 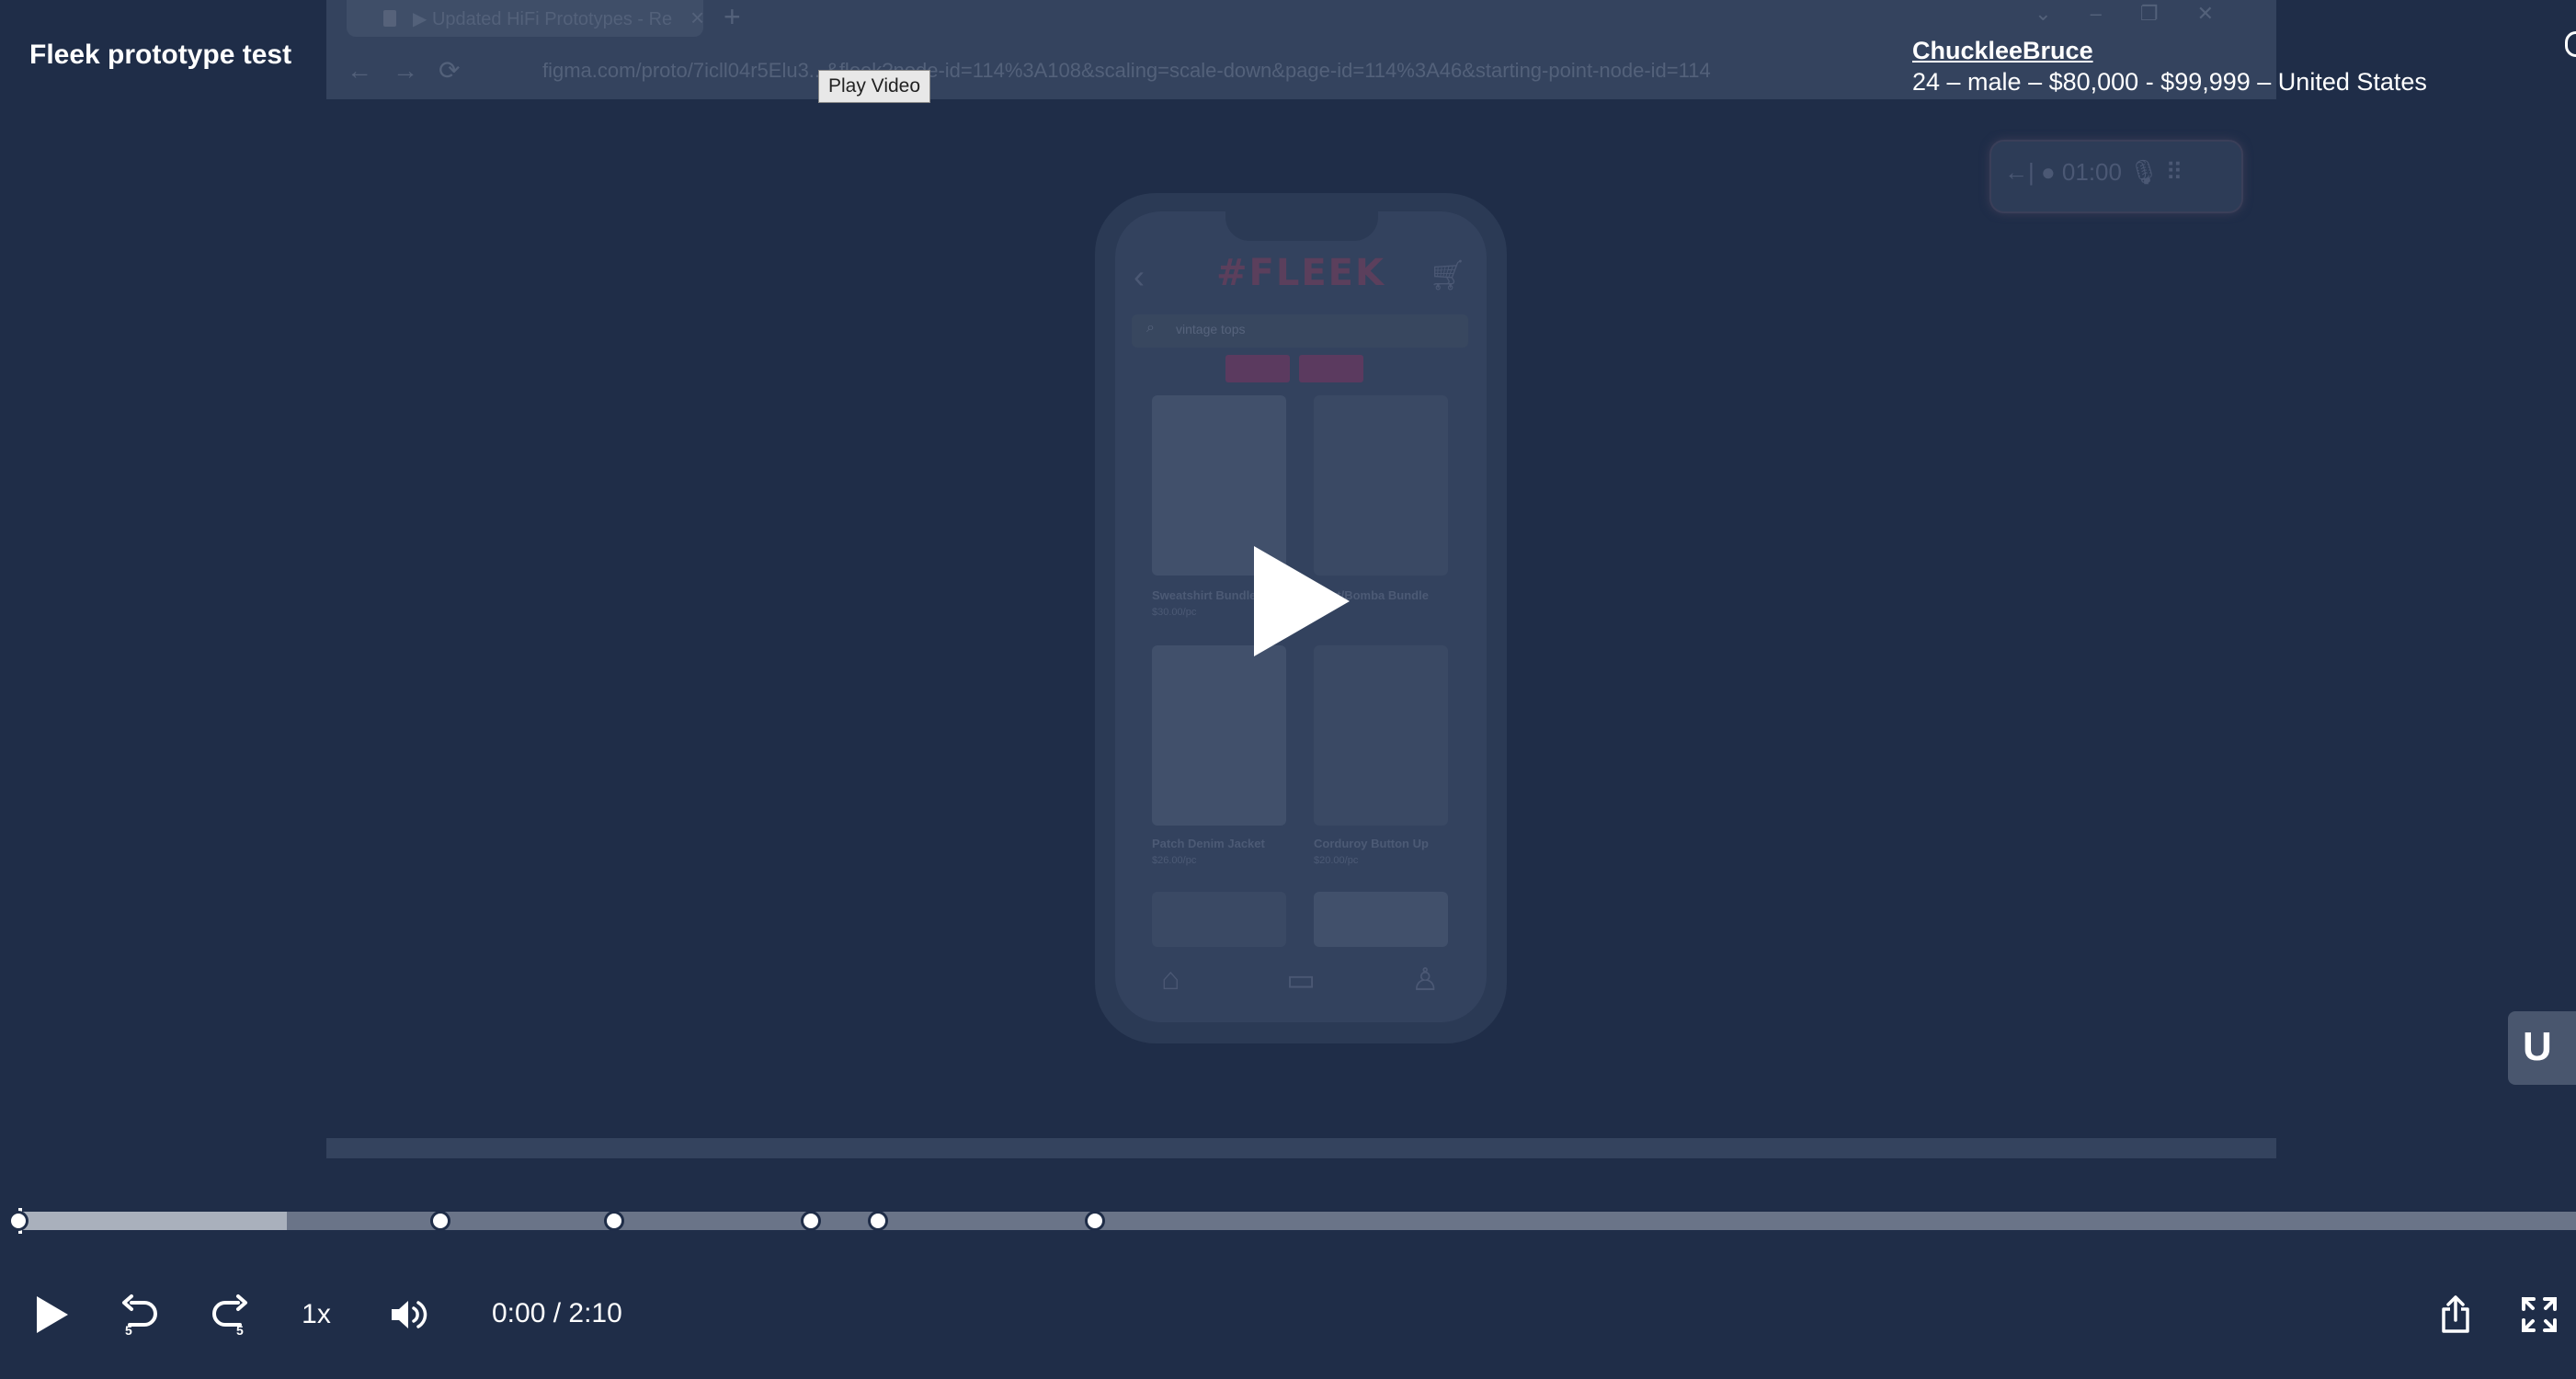 What do you see at coordinates (1301, 980) in the screenshot?
I see `chat-icon: ▭` at bounding box center [1301, 980].